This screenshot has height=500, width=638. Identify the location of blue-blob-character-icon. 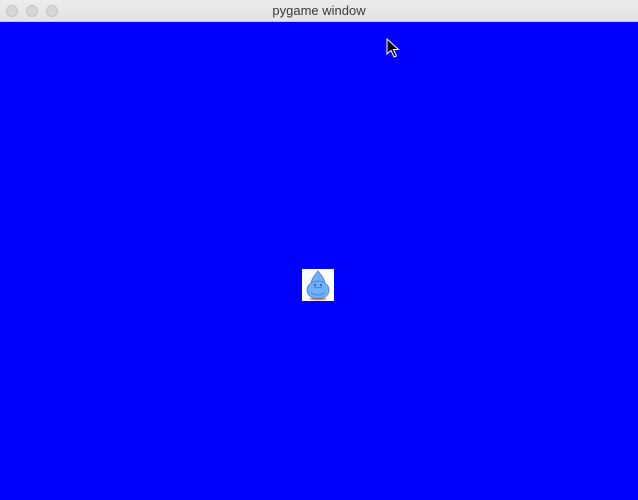
(318, 285).